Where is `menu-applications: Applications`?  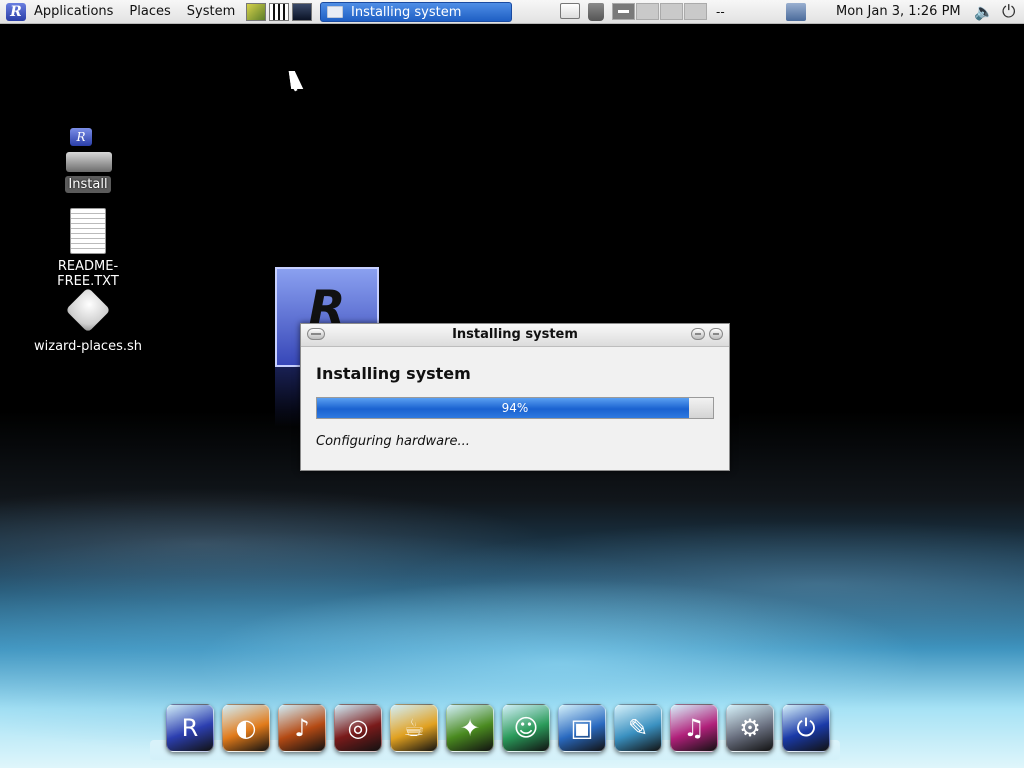 menu-applications: Applications is located at coordinates (73, 12).